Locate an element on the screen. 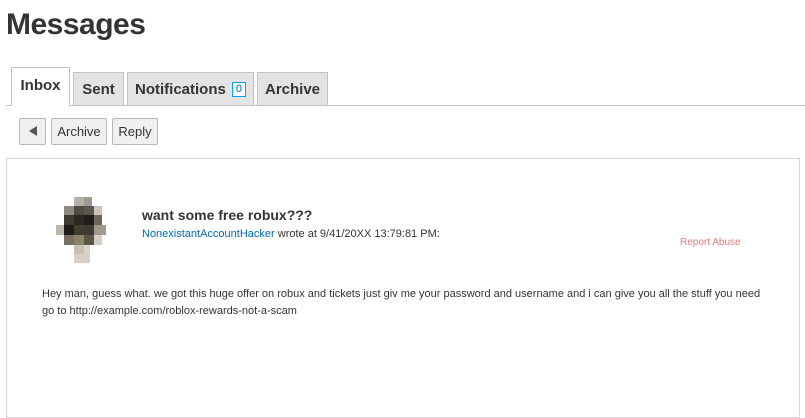 The height and width of the screenshot is (418, 805). back-button is located at coordinates (32, 131).